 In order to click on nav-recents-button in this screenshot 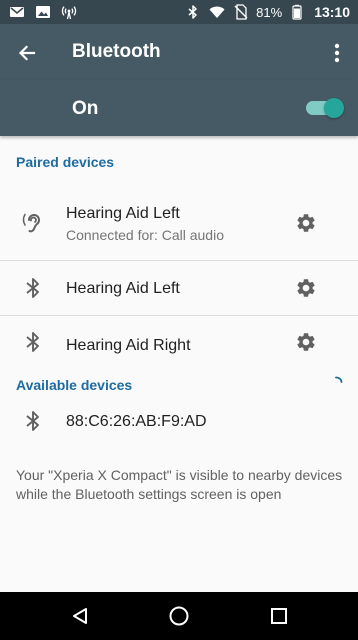, I will do `click(279, 616)`.